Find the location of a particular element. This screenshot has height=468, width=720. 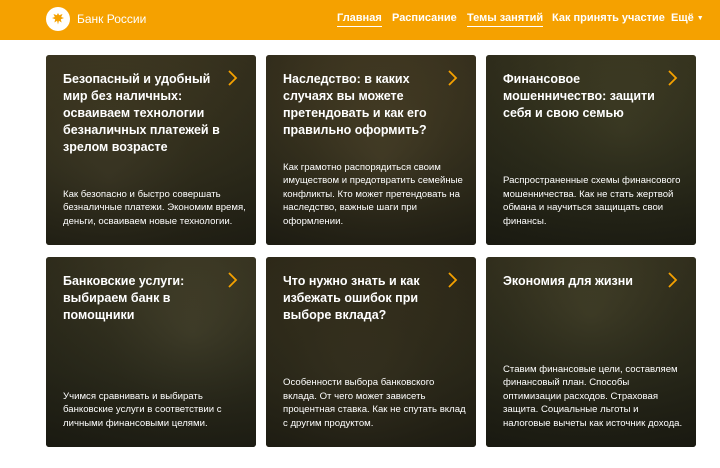

card-title: Экономия для жизни is located at coordinates (568, 281).